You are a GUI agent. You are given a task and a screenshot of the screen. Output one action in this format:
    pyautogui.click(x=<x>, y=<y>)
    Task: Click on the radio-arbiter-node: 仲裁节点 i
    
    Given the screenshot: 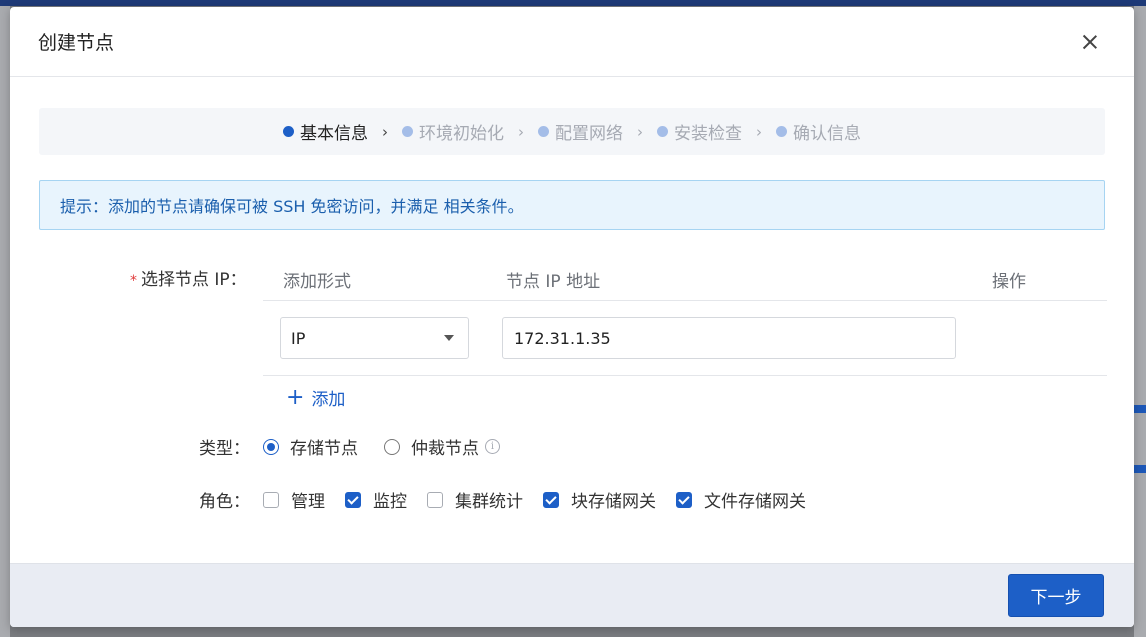 What is the action you would take?
    pyautogui.click(x=442, y=446)
    